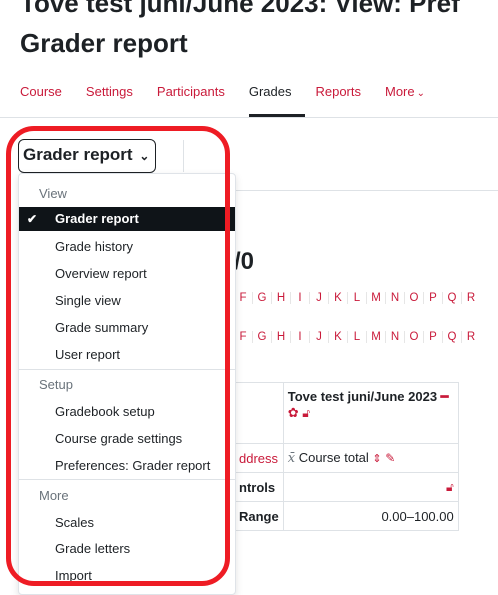  Describe the element at coordinates (390, 458) in the screenshot. I see `edit-icon: ✎` at that location.